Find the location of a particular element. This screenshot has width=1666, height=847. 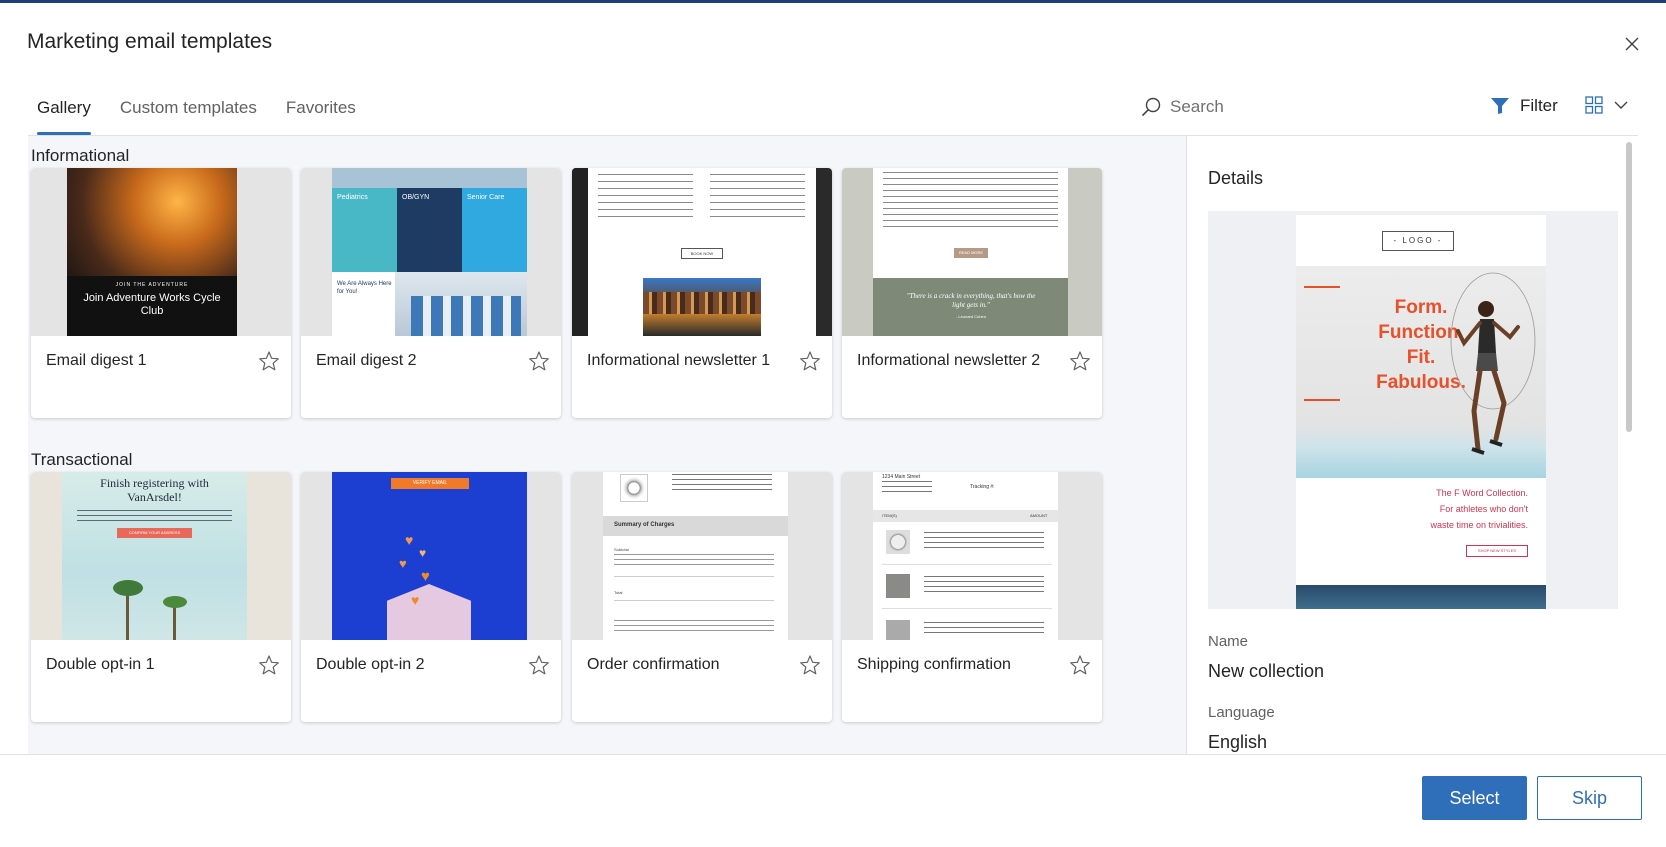

field-value-name: New collection is located at coordinates (1266, 671).